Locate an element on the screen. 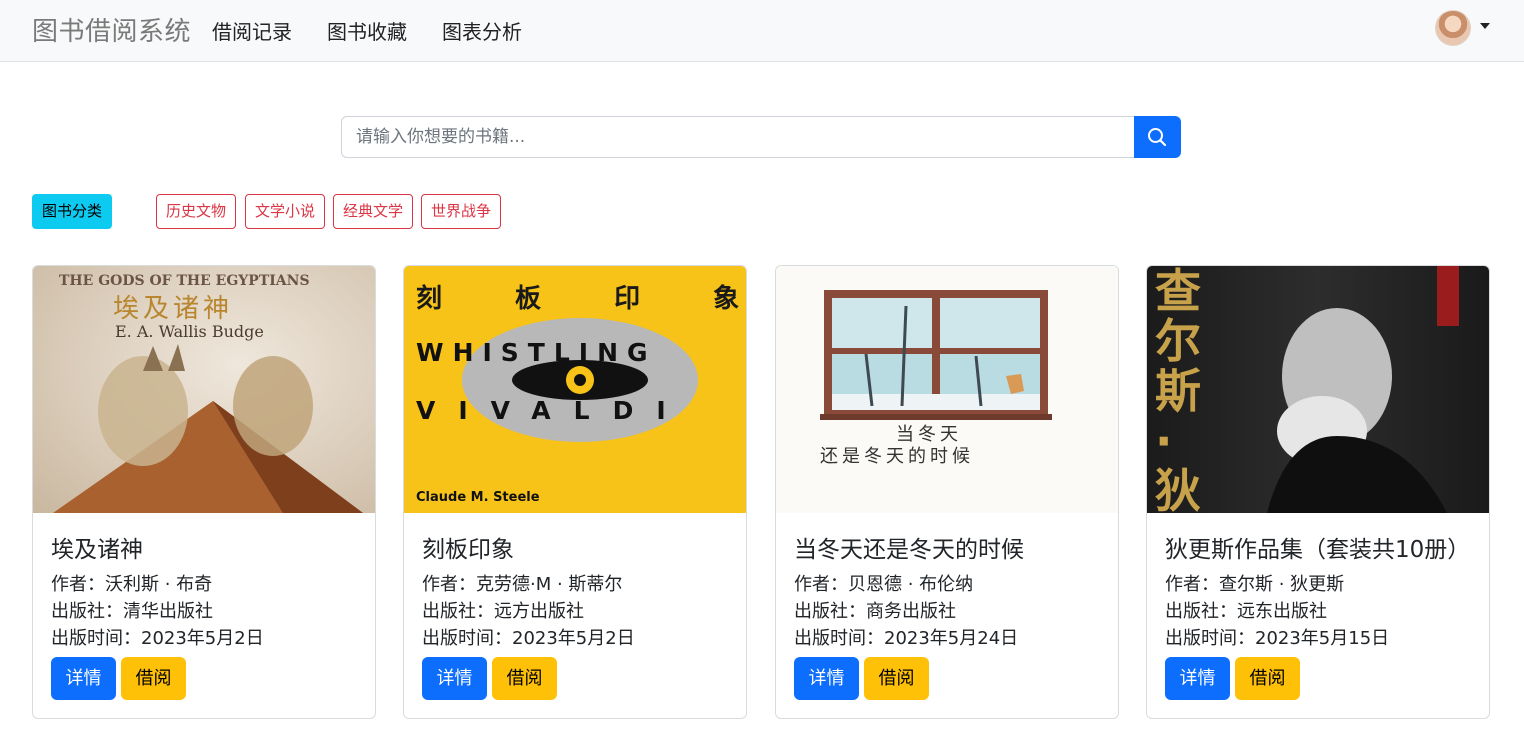  book-title: 狄更斯作品集（套装共10册） is located at coordinates (1318, 550).